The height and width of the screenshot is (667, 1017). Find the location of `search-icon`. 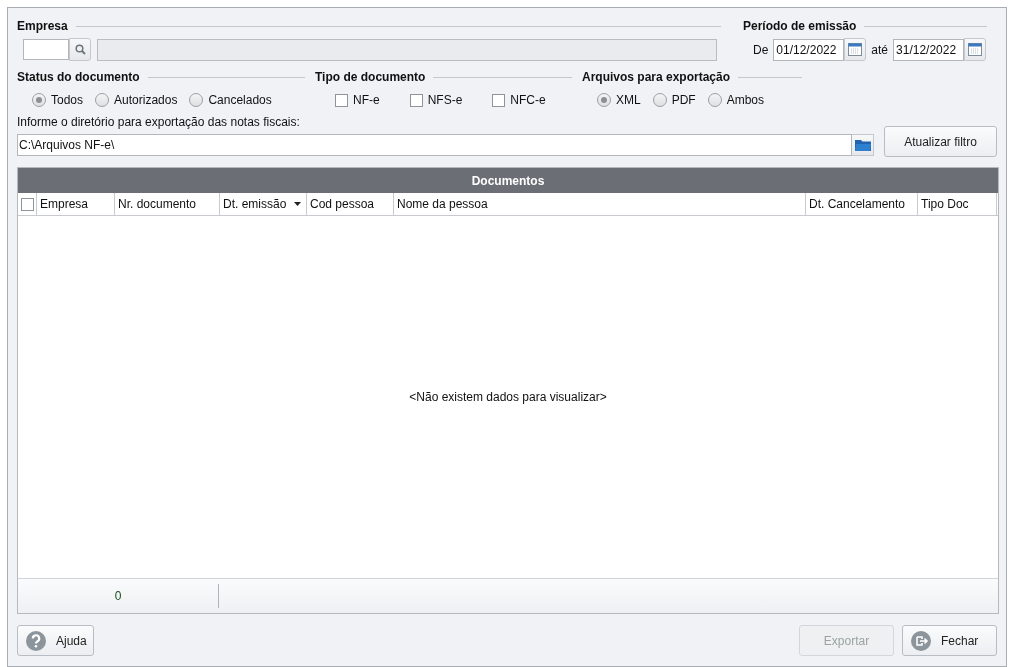

search-icon is located at coordinates (80, 49).